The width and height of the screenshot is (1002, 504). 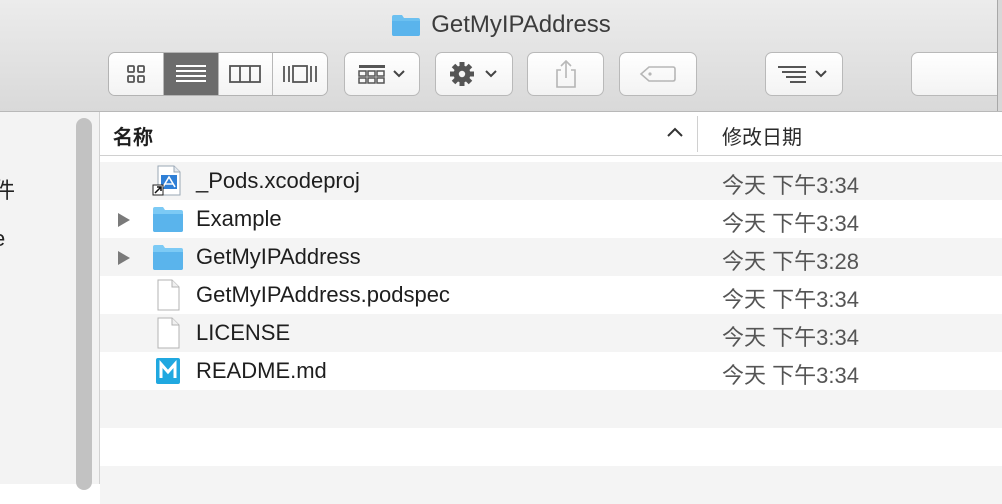 I want to click on columns-icon, so click(x=245, y=74).